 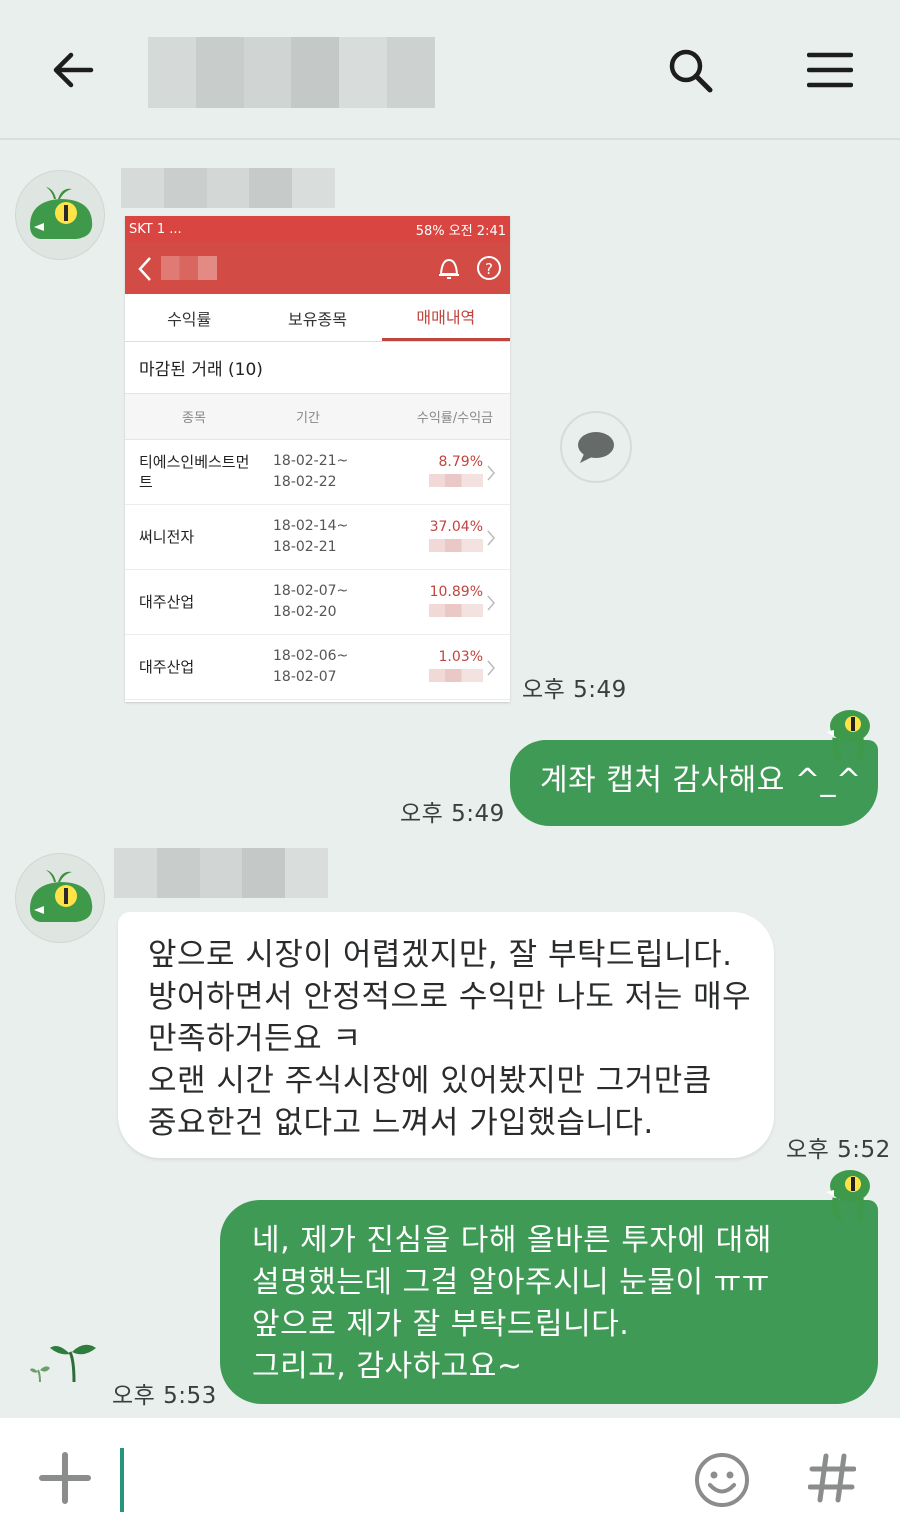 I want to click on message-line: 설명했는데 그걸 알아주시니 눈물이 ㅠㅠ, so click(x=511, y=1282).